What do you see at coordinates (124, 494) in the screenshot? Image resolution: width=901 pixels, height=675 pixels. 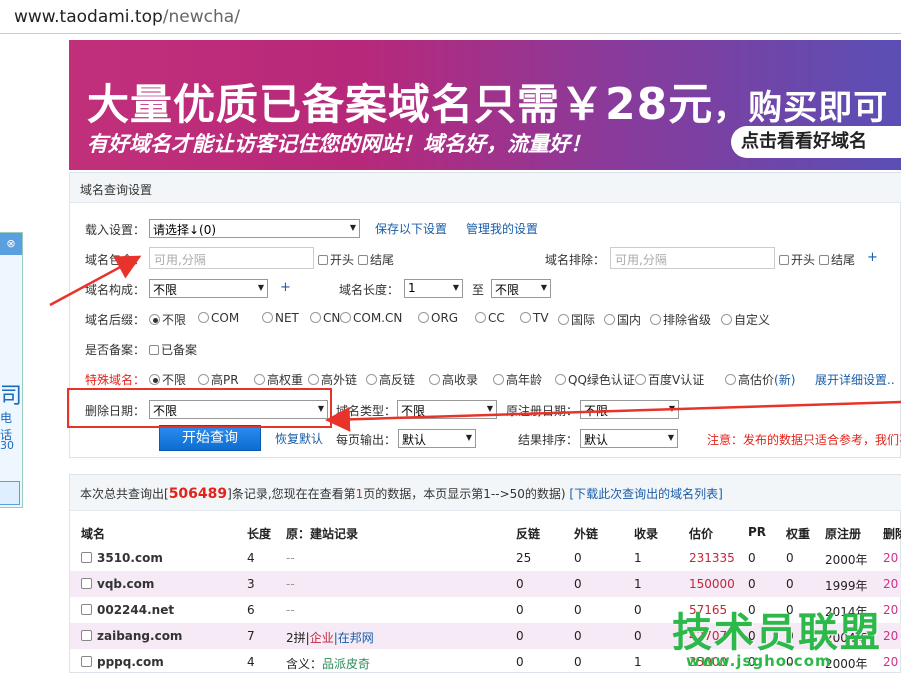 I see `summary-a: 本次总共查询出[` at bounding box center [124, 494].